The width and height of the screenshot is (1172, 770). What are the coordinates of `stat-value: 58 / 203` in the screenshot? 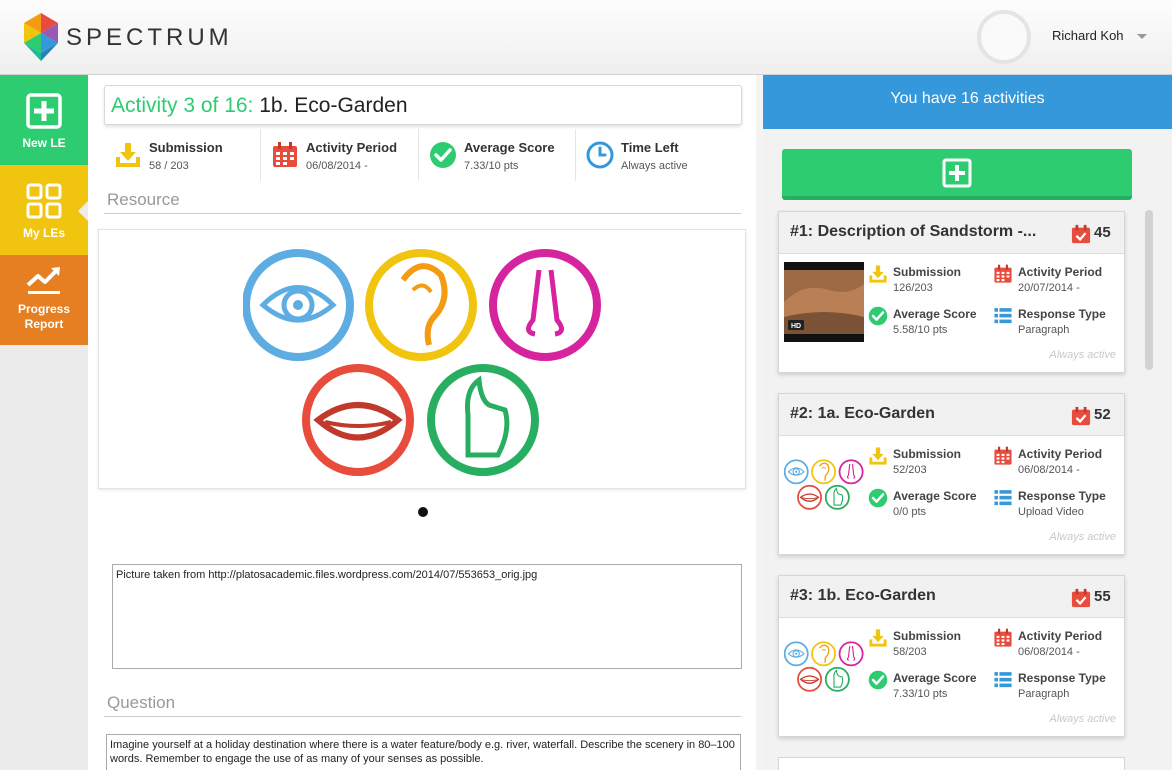 It's located at (169, 166).